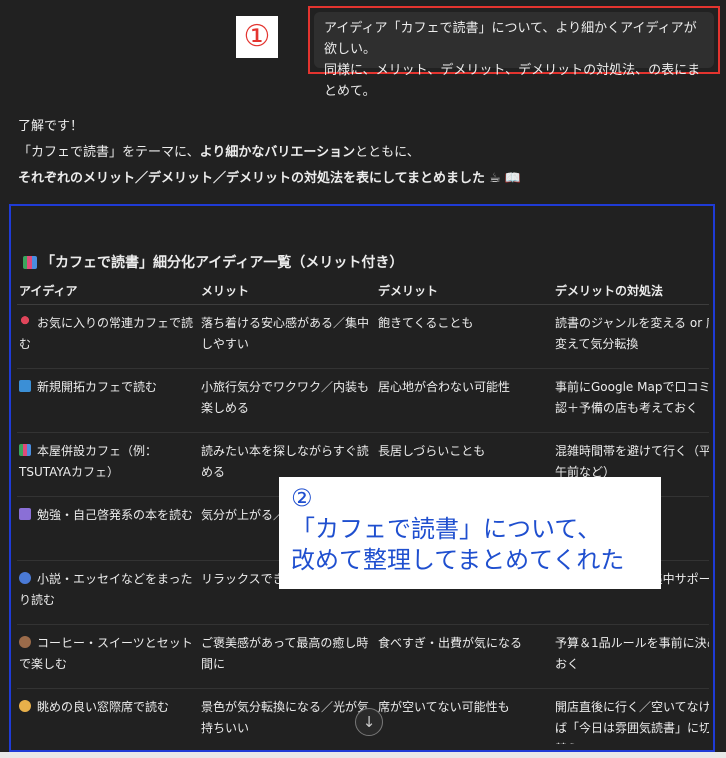 The width and height of the screenshot is (726, 758). Describe the element at coordinates (464, 336) in the screenshot. I see `cell-demerit: 飽きてくることも` at that location.